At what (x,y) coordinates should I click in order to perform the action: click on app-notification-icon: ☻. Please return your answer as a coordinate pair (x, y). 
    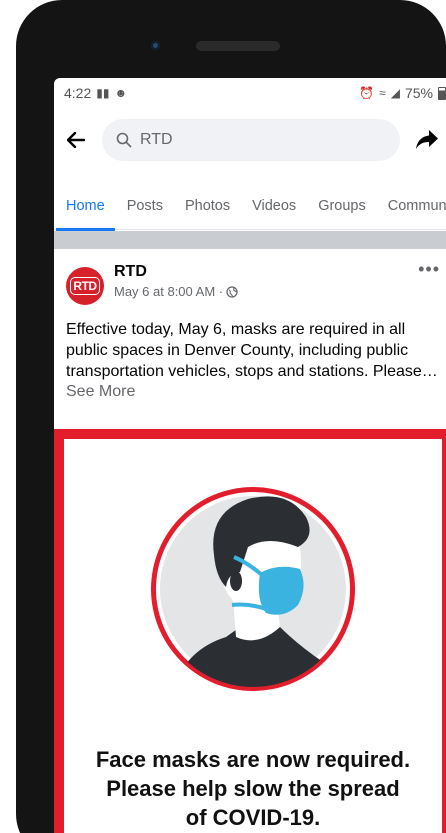
    Looking at the image, I should click on (121, 93).